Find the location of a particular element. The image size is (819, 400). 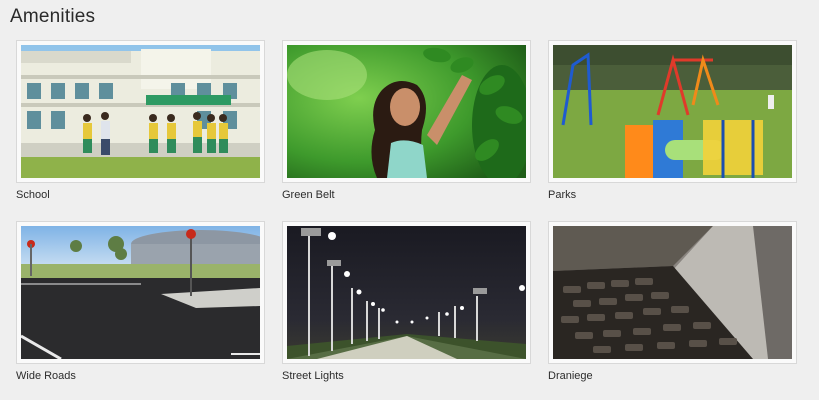

amenity-label: Parks is located at coordinates (562, 195).